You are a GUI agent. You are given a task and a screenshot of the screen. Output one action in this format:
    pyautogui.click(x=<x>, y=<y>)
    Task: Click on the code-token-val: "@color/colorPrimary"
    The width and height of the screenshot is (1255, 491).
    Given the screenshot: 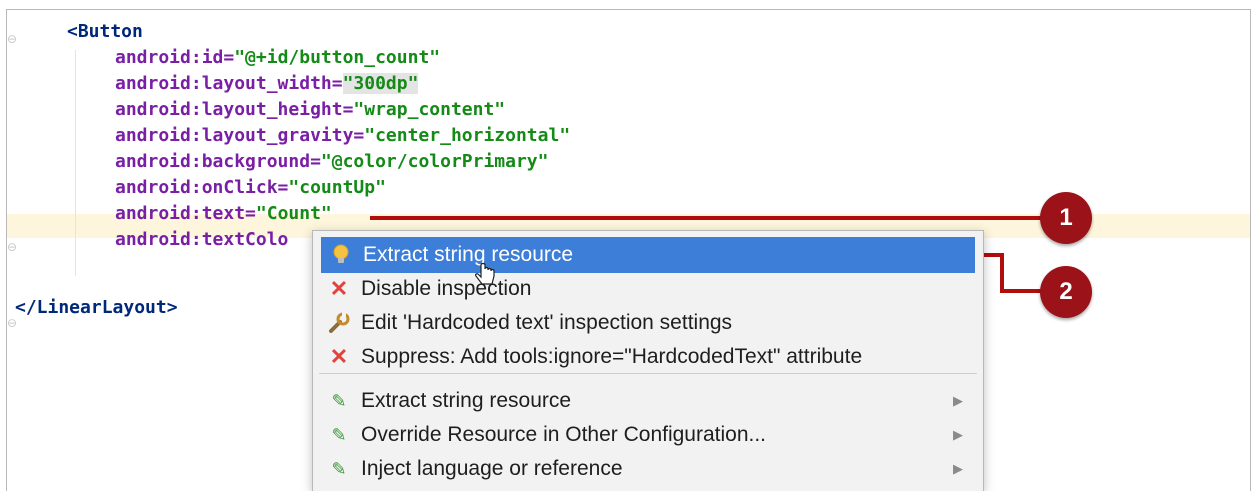 What is the action you would take?
    pyautogui.click(x=434, y=161)
    